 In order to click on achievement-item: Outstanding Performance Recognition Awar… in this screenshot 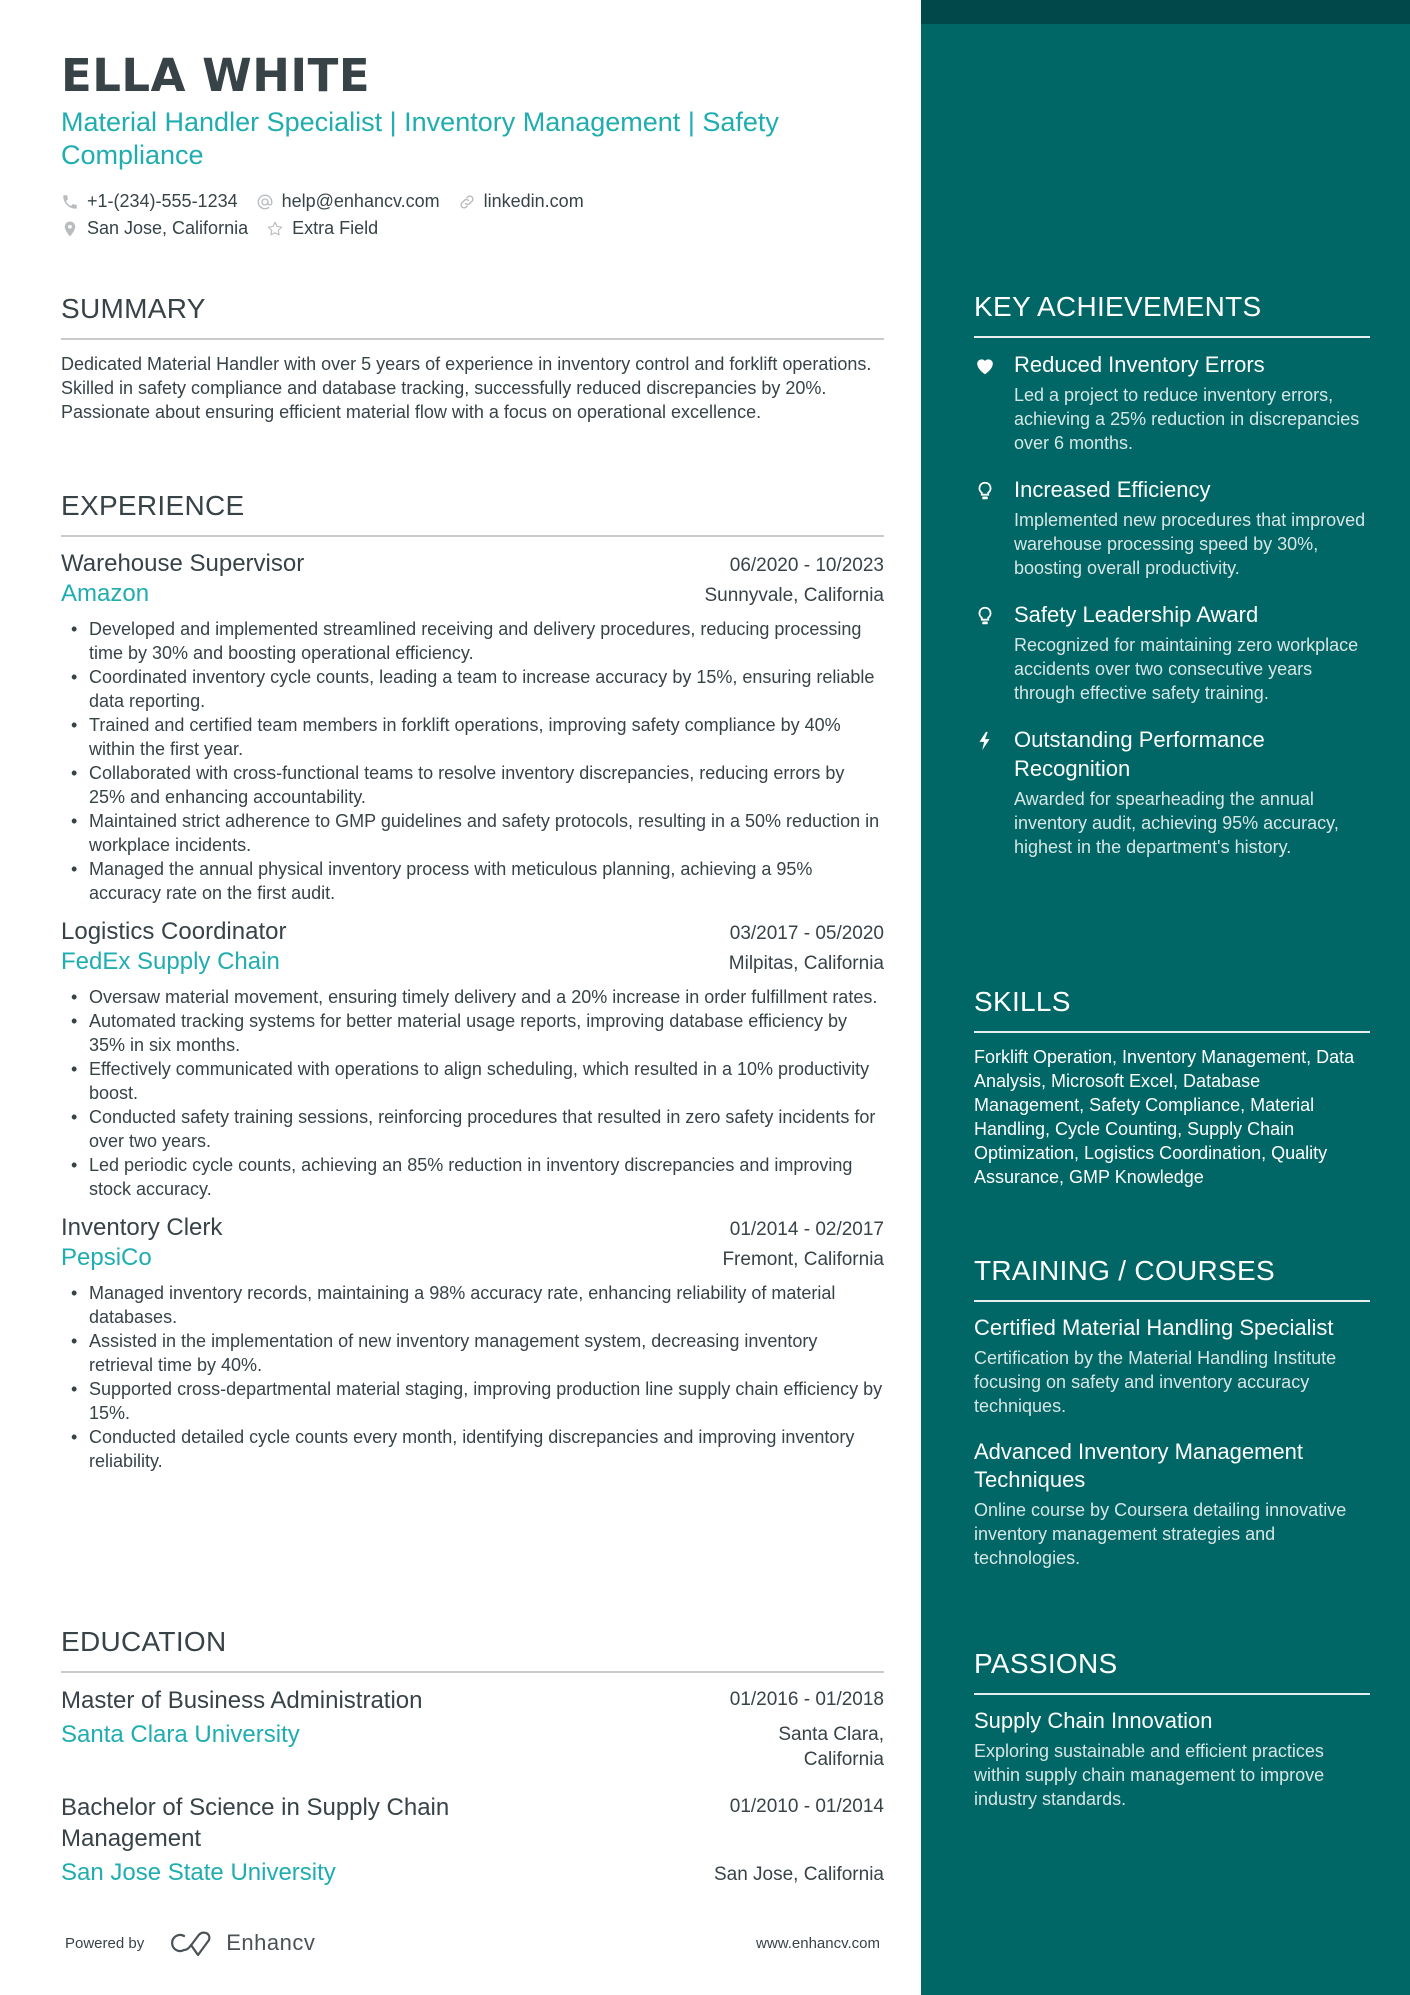, I will do `click(1172, 792)`.